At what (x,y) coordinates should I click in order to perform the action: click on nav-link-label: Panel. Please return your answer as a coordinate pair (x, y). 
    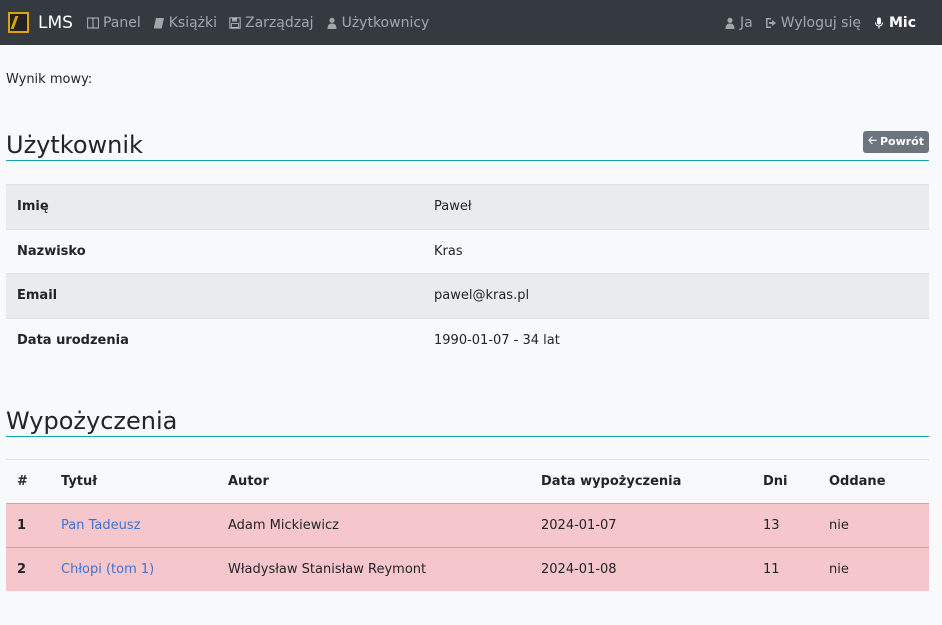
    Looking at the image, I should click on (121, 22).